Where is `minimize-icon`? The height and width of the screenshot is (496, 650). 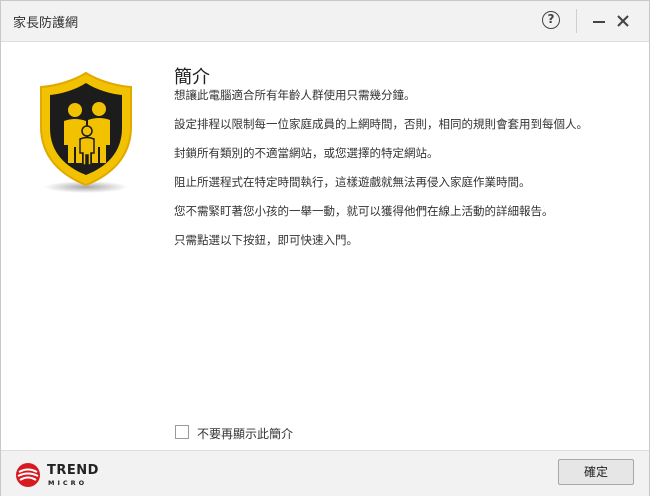 minimize-icon is located at coordinates (599, 21).